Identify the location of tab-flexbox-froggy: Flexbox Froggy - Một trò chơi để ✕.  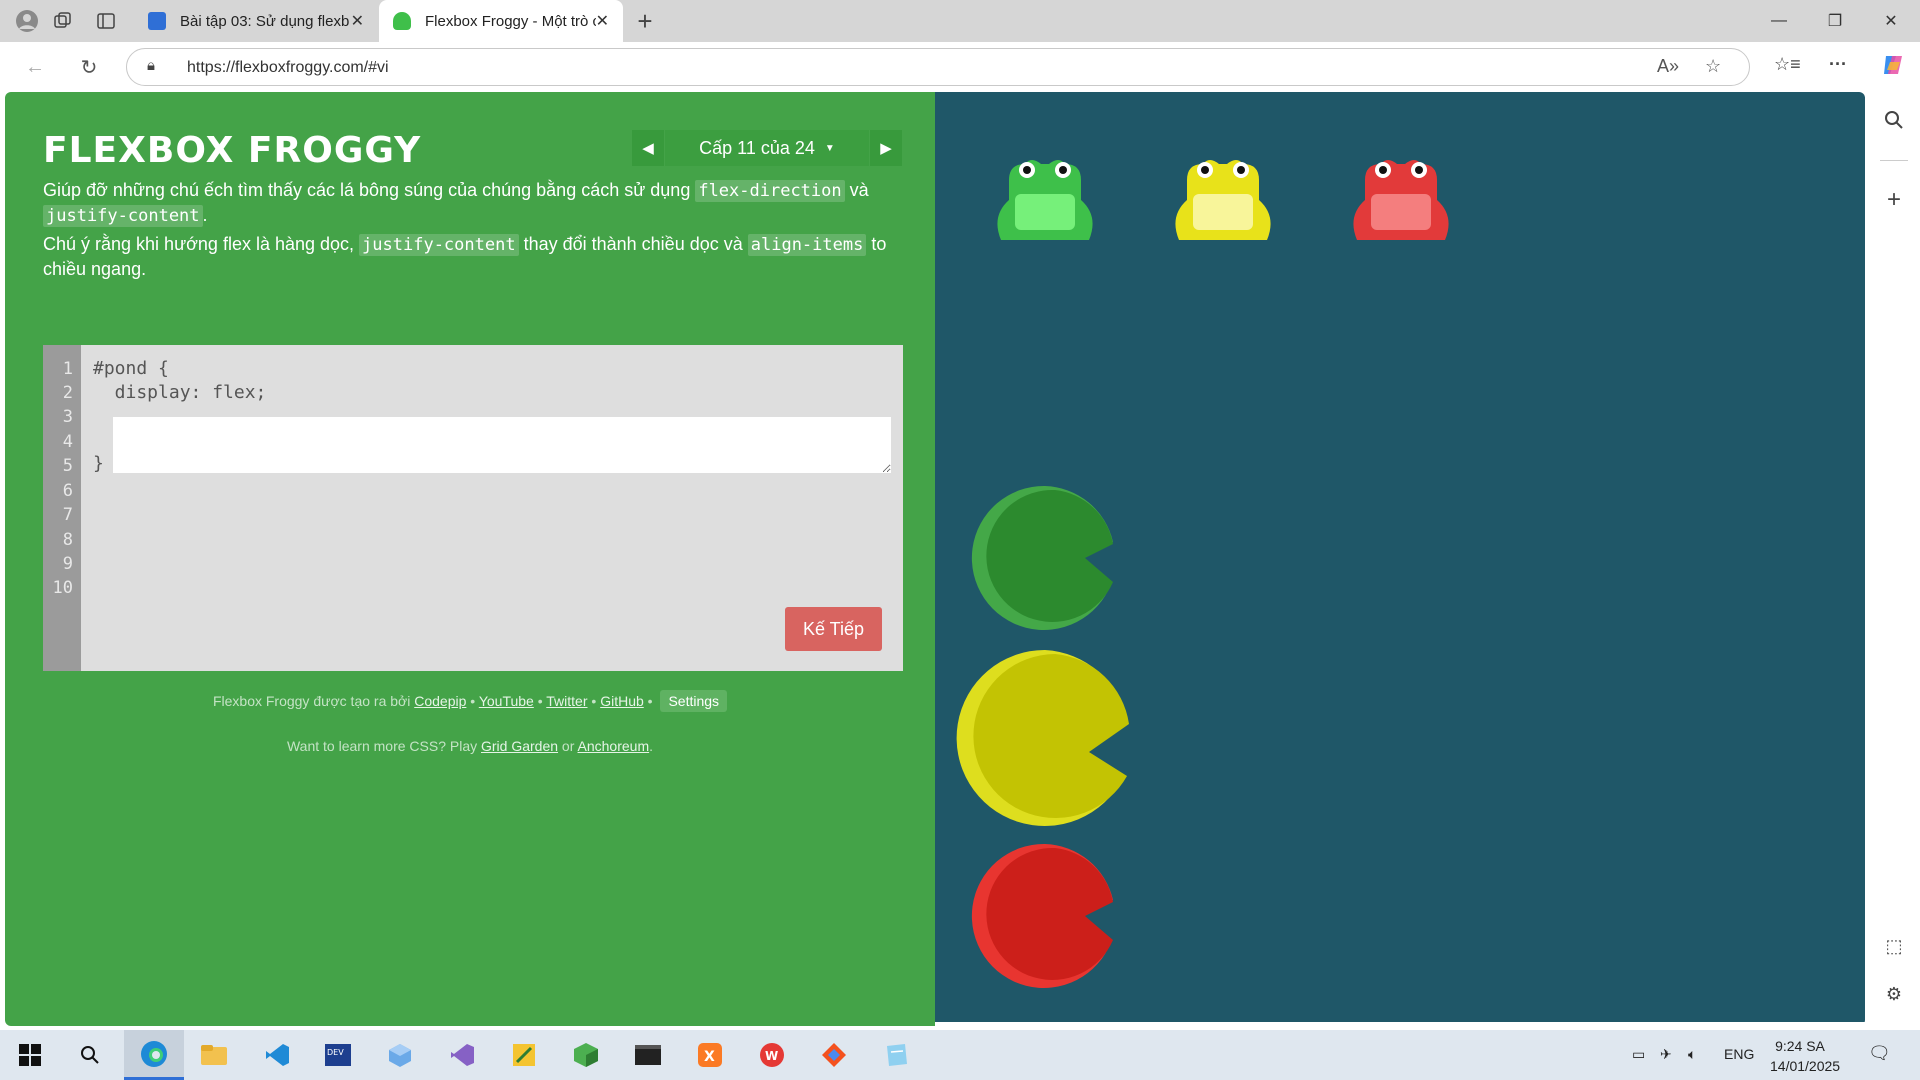
(501, 21).